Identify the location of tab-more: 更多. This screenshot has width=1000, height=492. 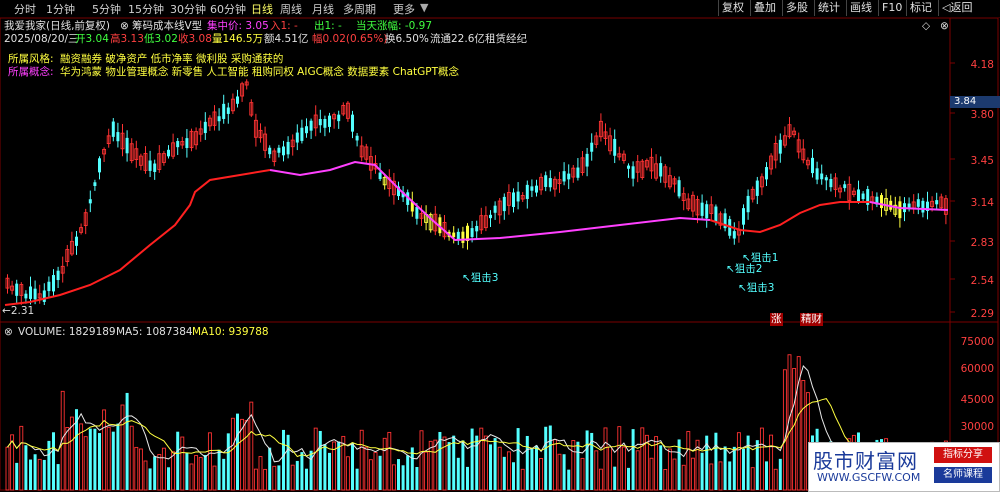
(404, 9).